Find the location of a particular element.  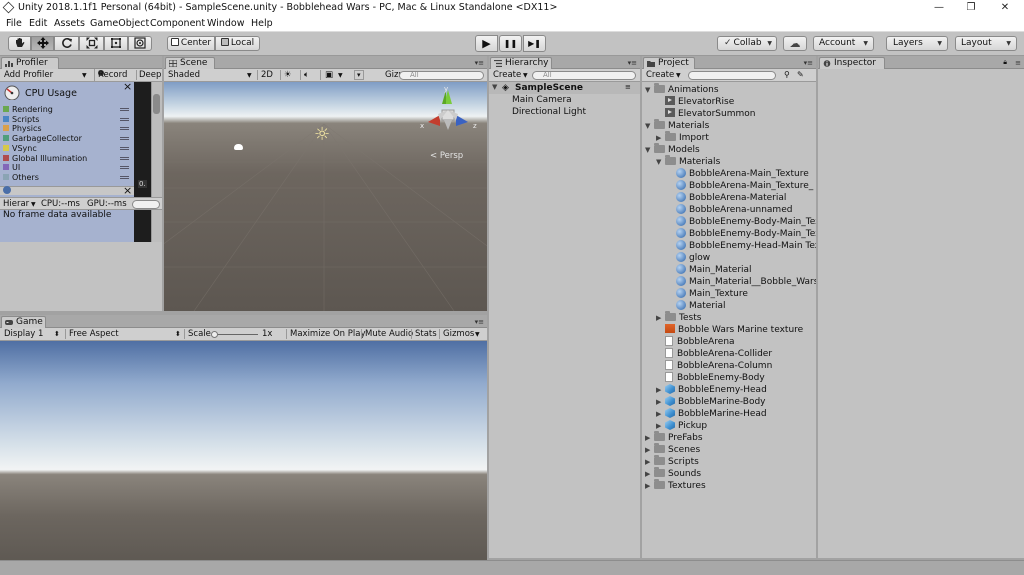

project-tree-item: BobbleEnemy-Head-Main Tex is located at coordinates (741, 246).